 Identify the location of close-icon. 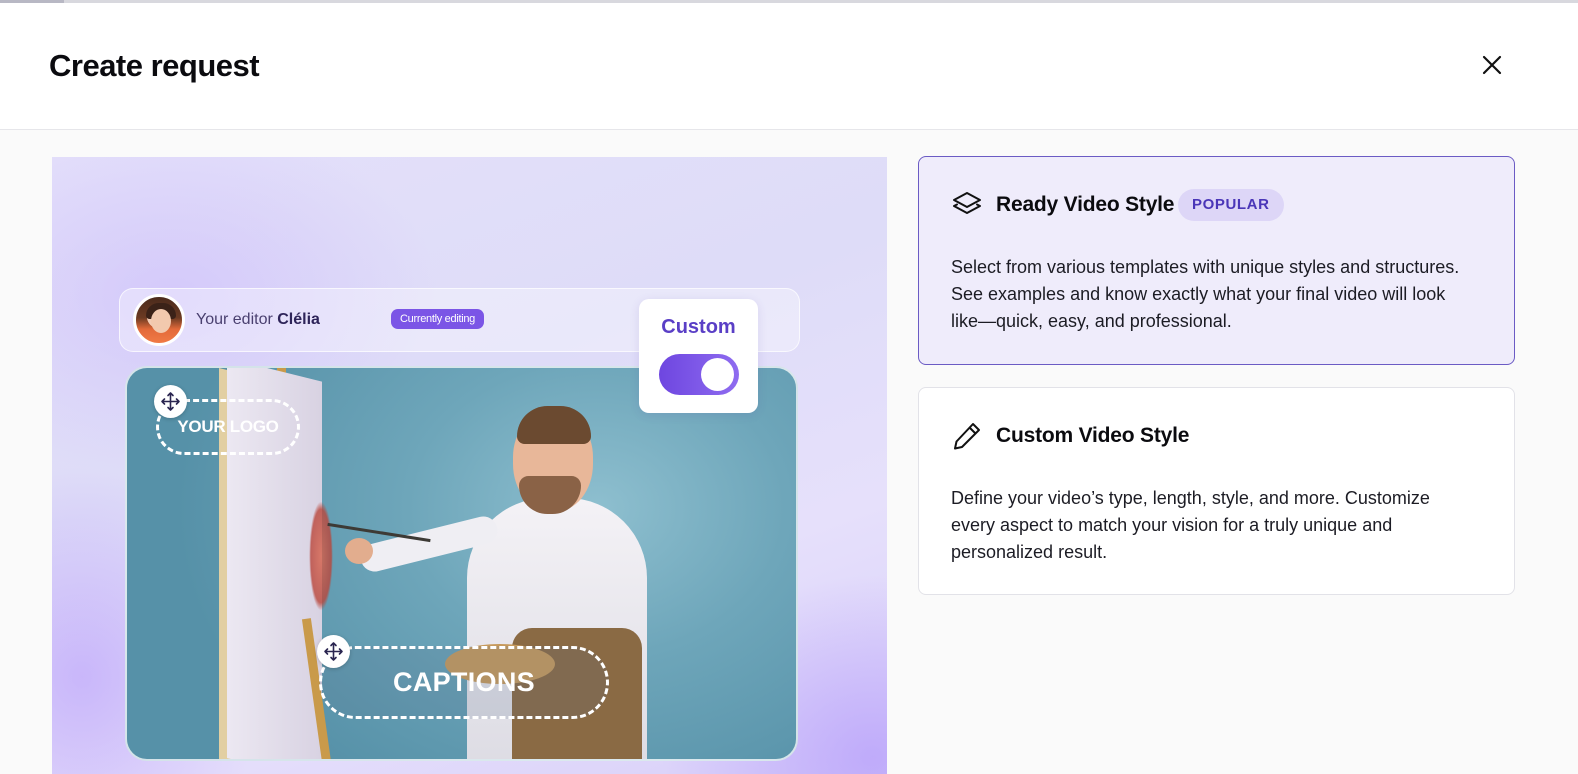
(1492, 65).